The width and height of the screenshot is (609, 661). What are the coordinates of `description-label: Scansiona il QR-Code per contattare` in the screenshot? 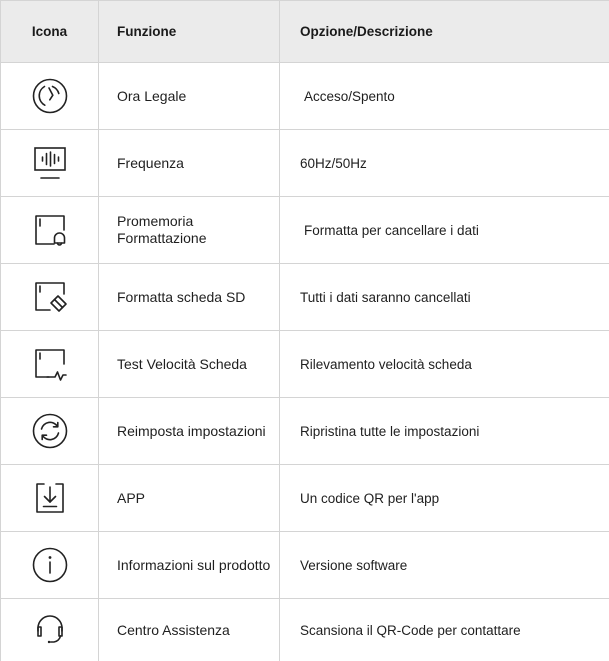 It's located at (444, 629).